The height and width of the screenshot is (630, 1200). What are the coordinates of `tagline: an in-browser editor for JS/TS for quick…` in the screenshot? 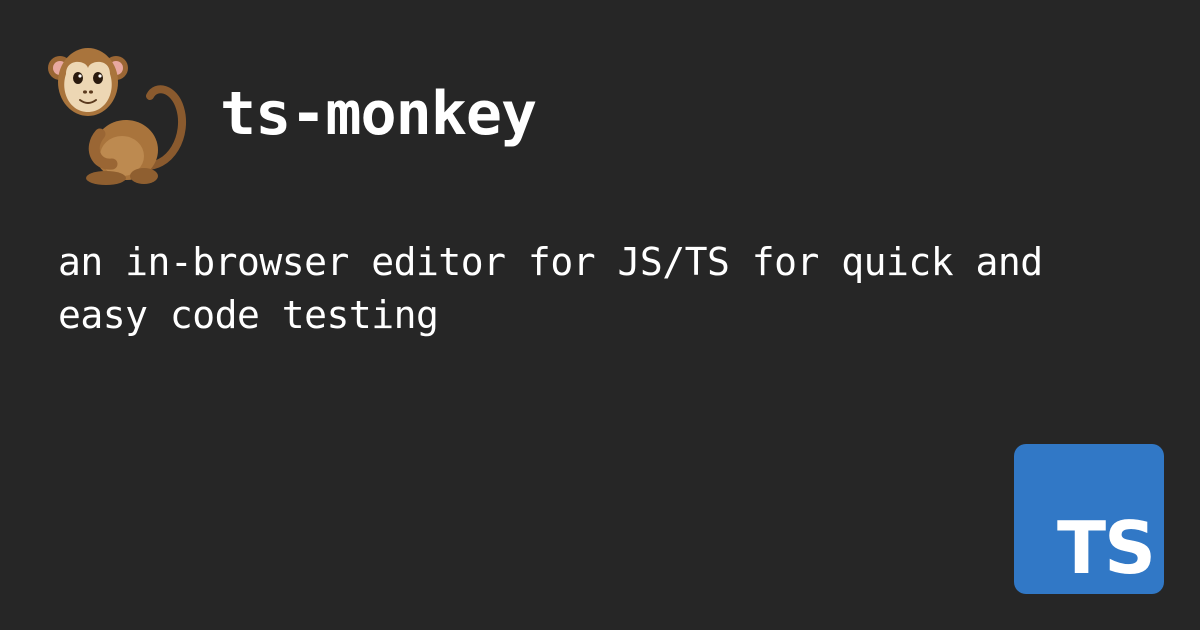 It's located at (550, 288).